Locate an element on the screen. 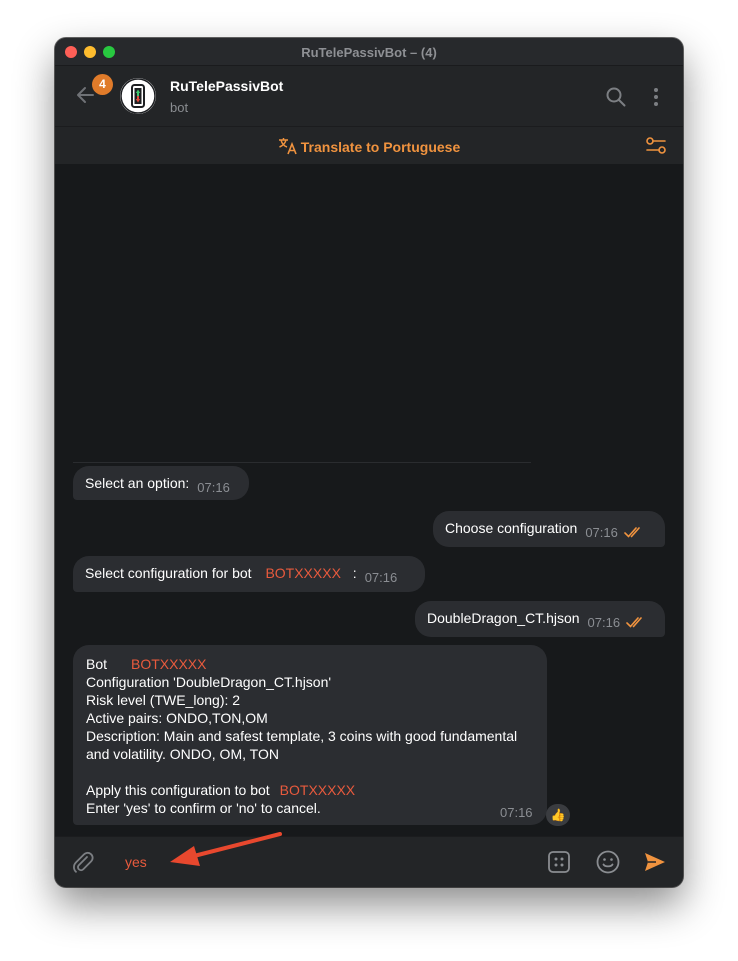 Image resolution: width=738 pixels, height=961 pixels. message-line: and volatility. ONDO, OM, TON is located at coordinates (182, 754).